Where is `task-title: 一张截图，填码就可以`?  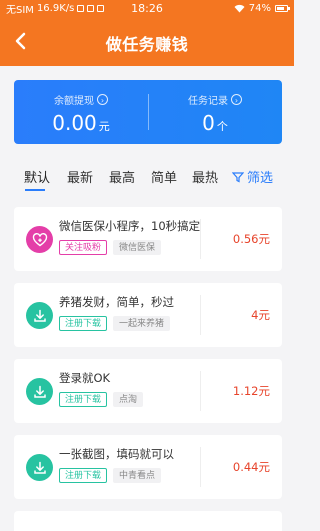 task-title: 一张截图，填码就可以 is located at coordinates (116, 454).